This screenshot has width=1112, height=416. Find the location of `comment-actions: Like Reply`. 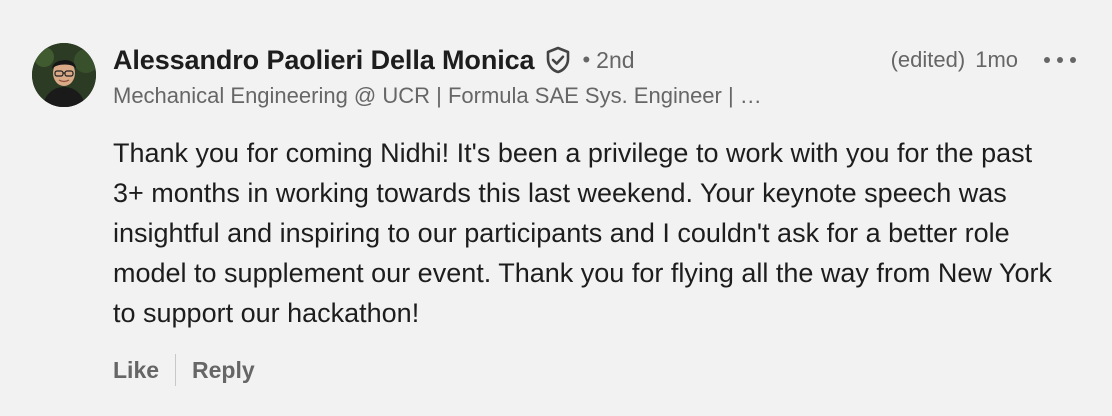

comment-actions: Like Reply is located at coordinates (184, 370).